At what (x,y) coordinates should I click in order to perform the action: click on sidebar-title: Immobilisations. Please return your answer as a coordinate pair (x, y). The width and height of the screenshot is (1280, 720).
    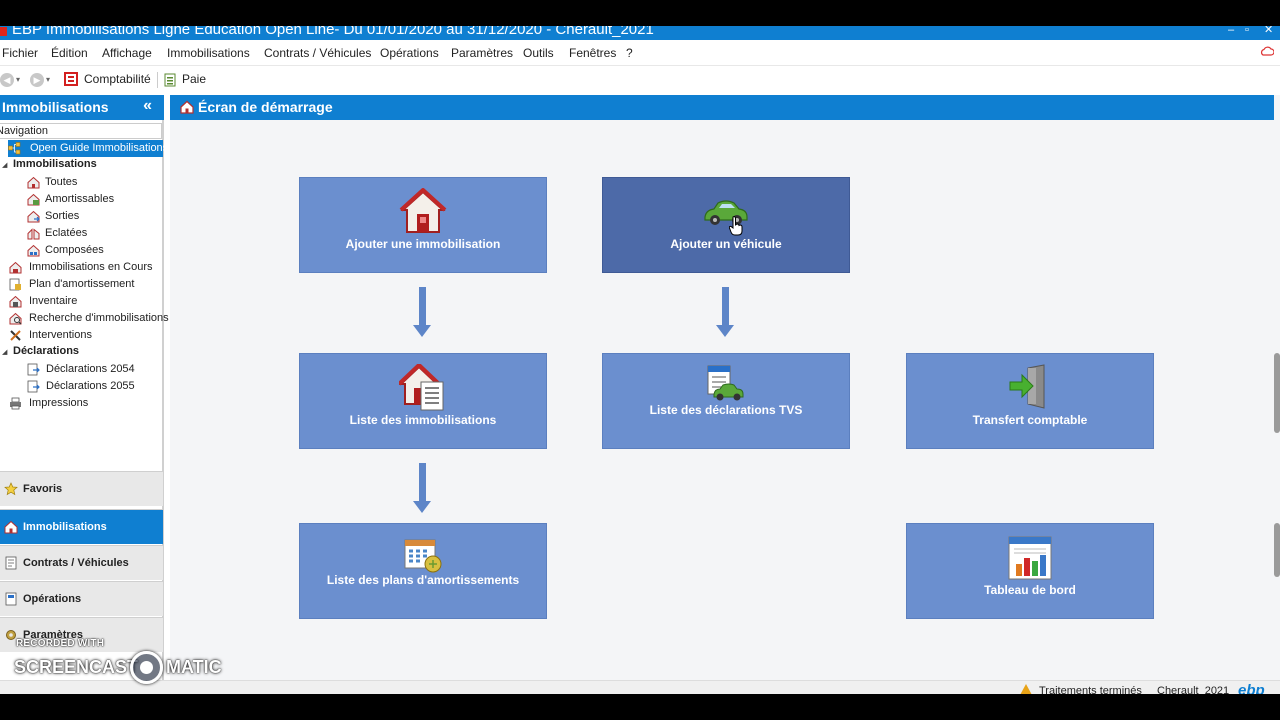
    Looking at the image, I should click on (55, 107).